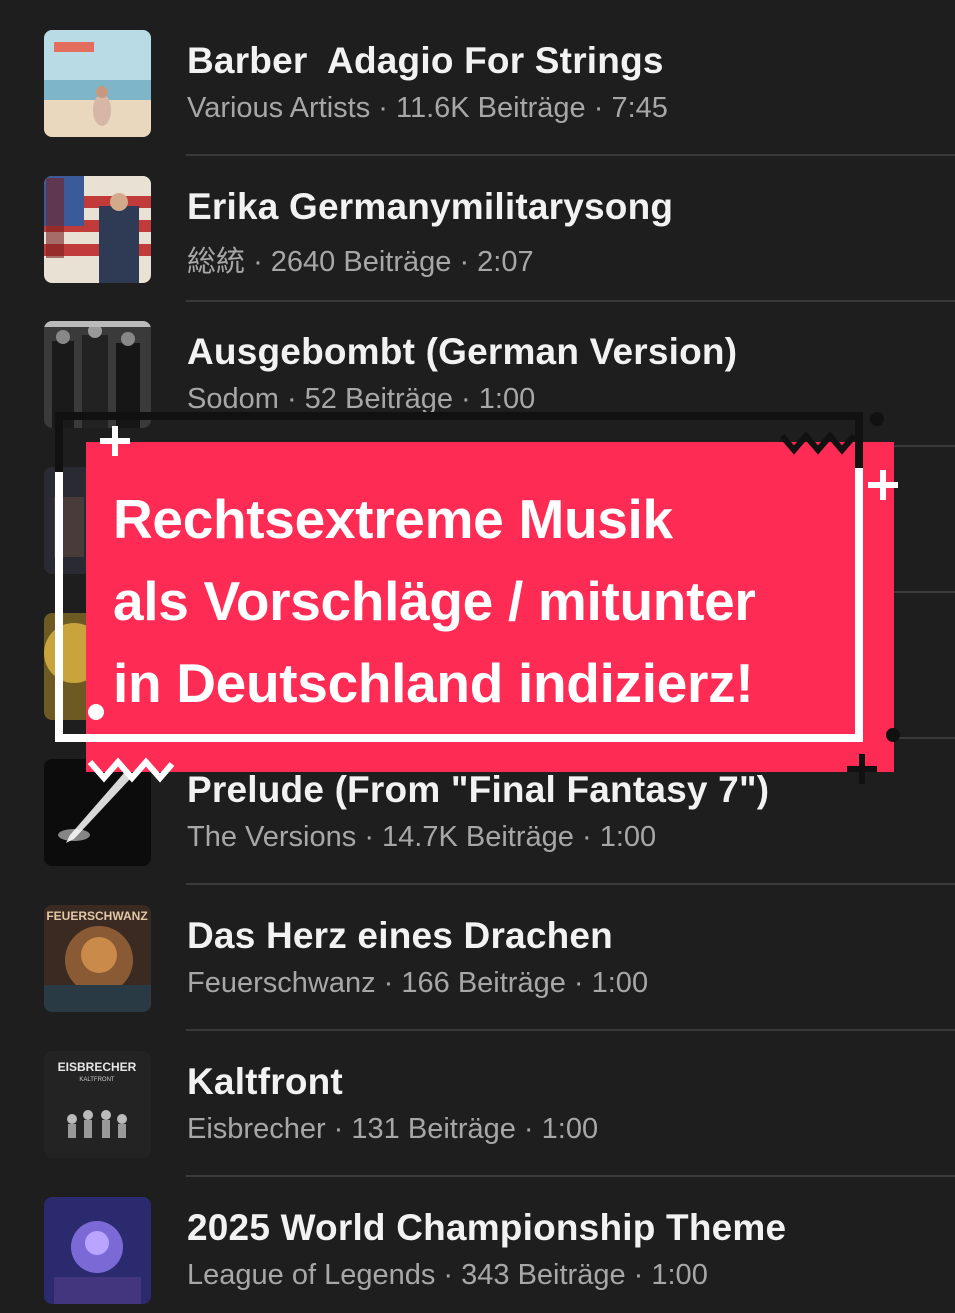 The image size is (955, 1313). Describe the element at coordinates (97, 1067) in the screenshot. I see `cover-label: EISBRECHER` at that location.